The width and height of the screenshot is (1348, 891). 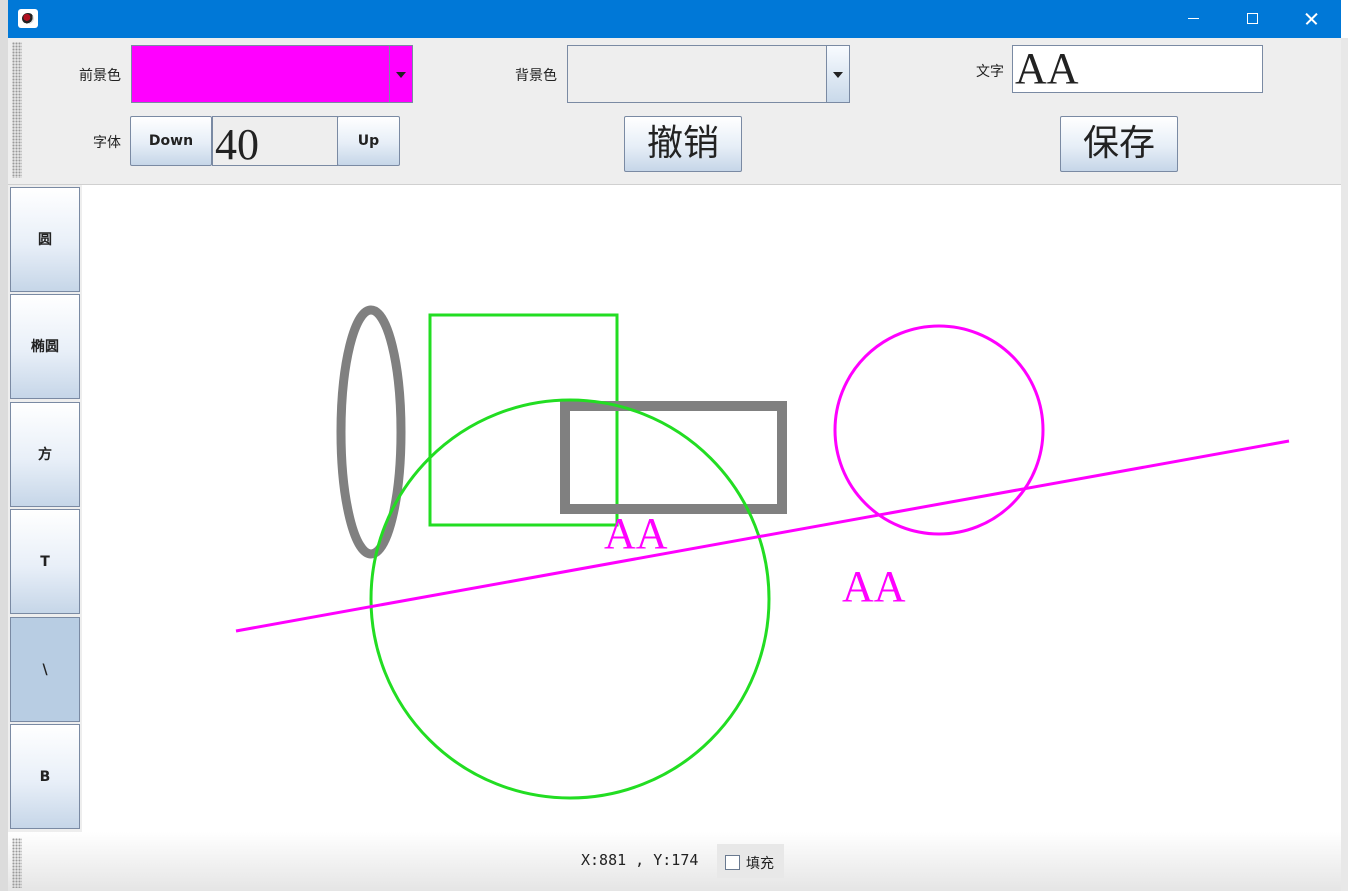 What do you see at coordinates (1311, 19) in the screenshot?
I see `close-button` at bounding box center [1311, 19].